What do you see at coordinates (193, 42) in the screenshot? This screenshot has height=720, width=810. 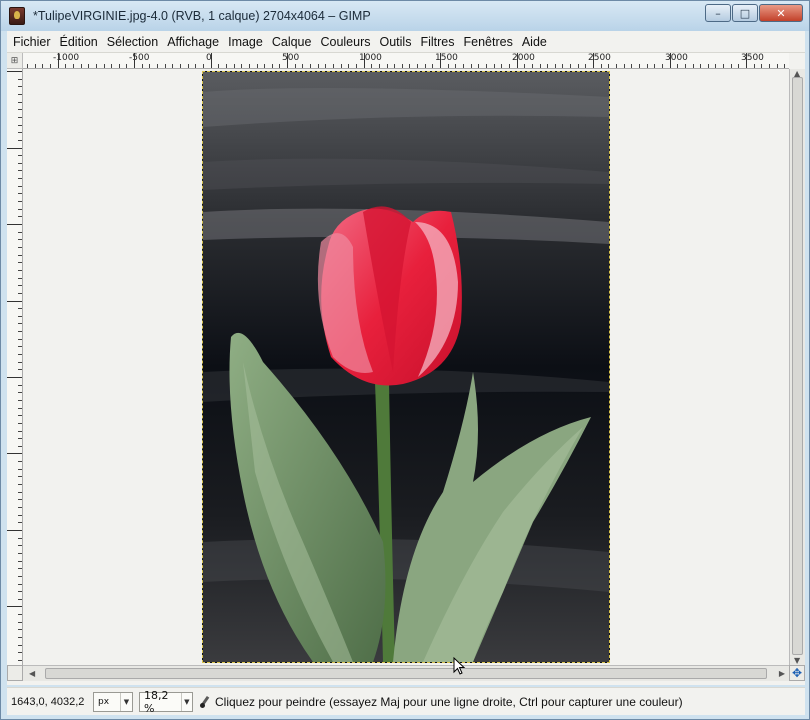 I see `menu-affichage: Affichage` at bounding box center [193, 42].